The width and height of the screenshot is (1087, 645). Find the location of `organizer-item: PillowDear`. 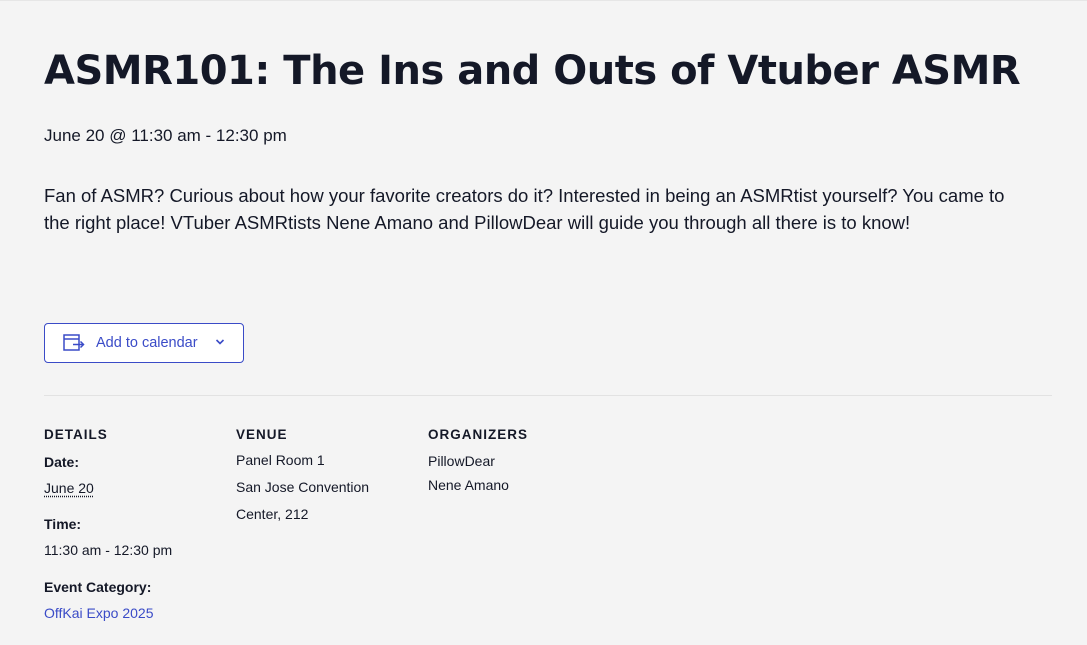

organizer-item: PillowDear is located at coordinates (461, 461).